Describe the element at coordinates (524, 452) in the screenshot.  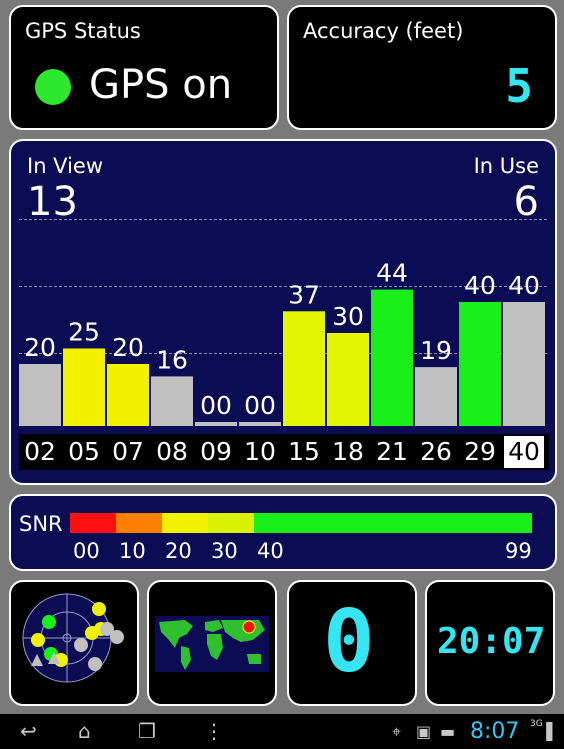
I see `prn-label-40: 40` at that location.